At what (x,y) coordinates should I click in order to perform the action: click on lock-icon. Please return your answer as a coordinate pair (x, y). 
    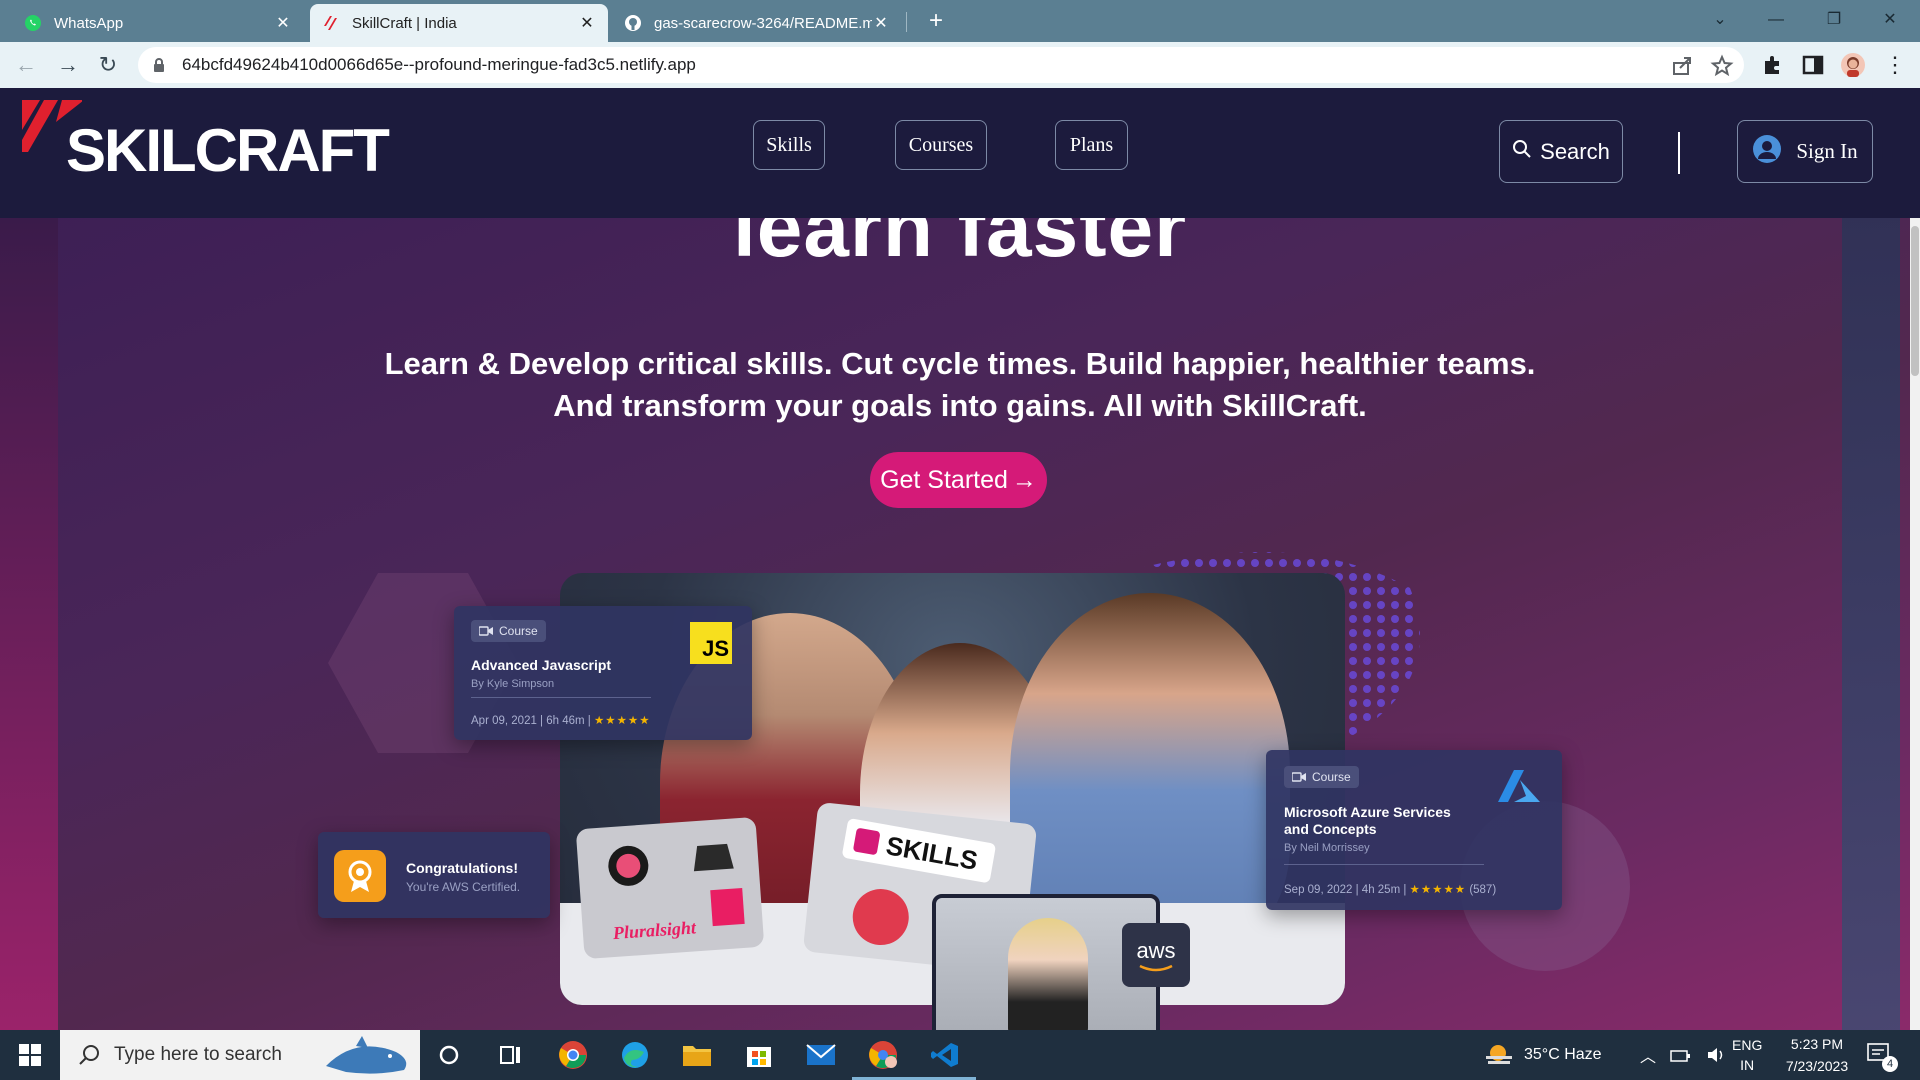
    Looking at the image, I should click on (159, 65).